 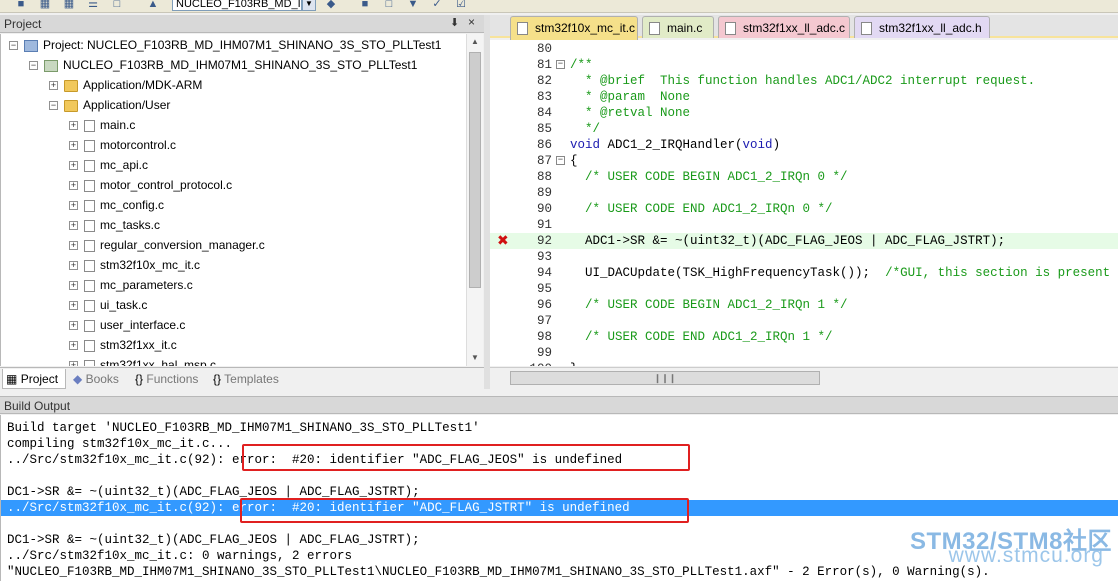 What do you see at coordinates (804, 161) in the screenshot?
I see `code-line: 87−{` at bounding box center [804, 161].